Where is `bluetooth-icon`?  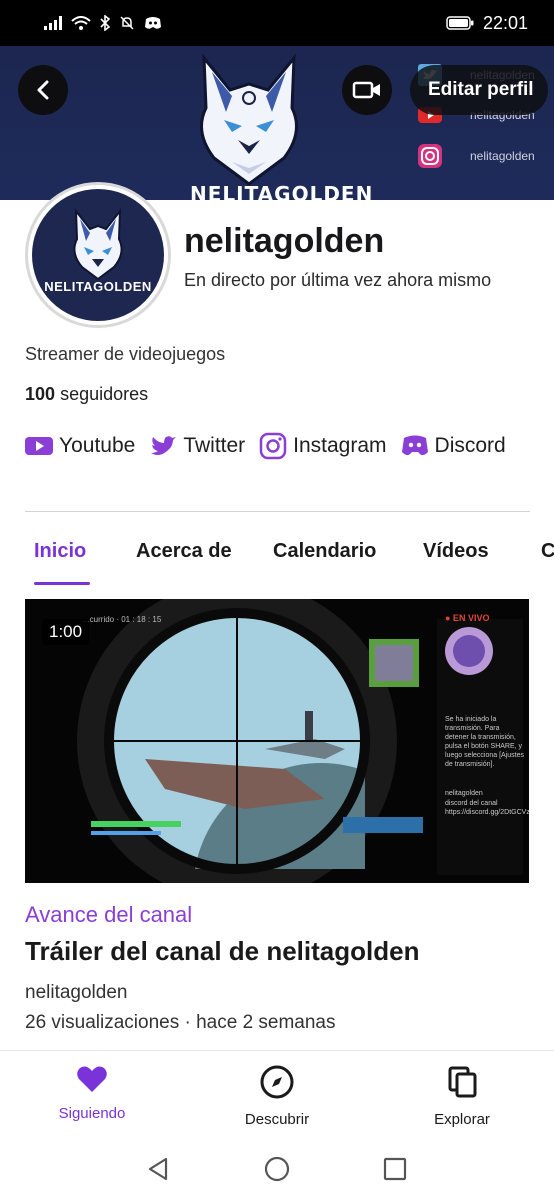 bluetooth-icon is located at coordinates (105, 23).